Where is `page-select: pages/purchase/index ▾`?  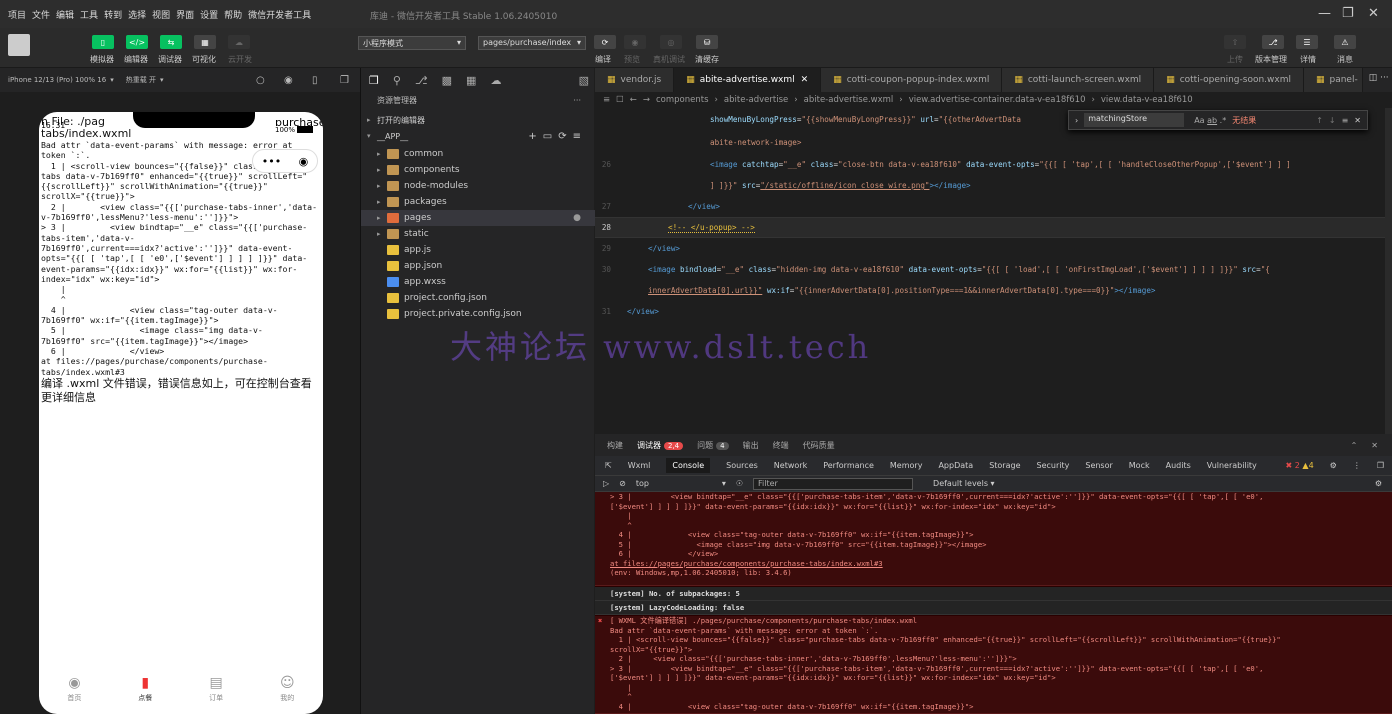
page-select: pages/purchase/index ▾ is located at coordinates (532, 43).